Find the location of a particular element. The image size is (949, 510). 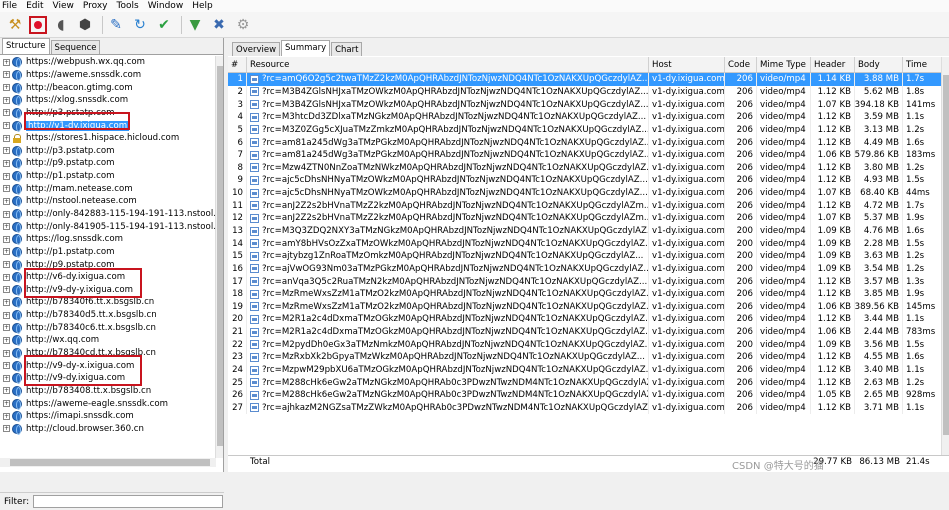

stop-icon: ⬢ is located at coordinates (85, 25).